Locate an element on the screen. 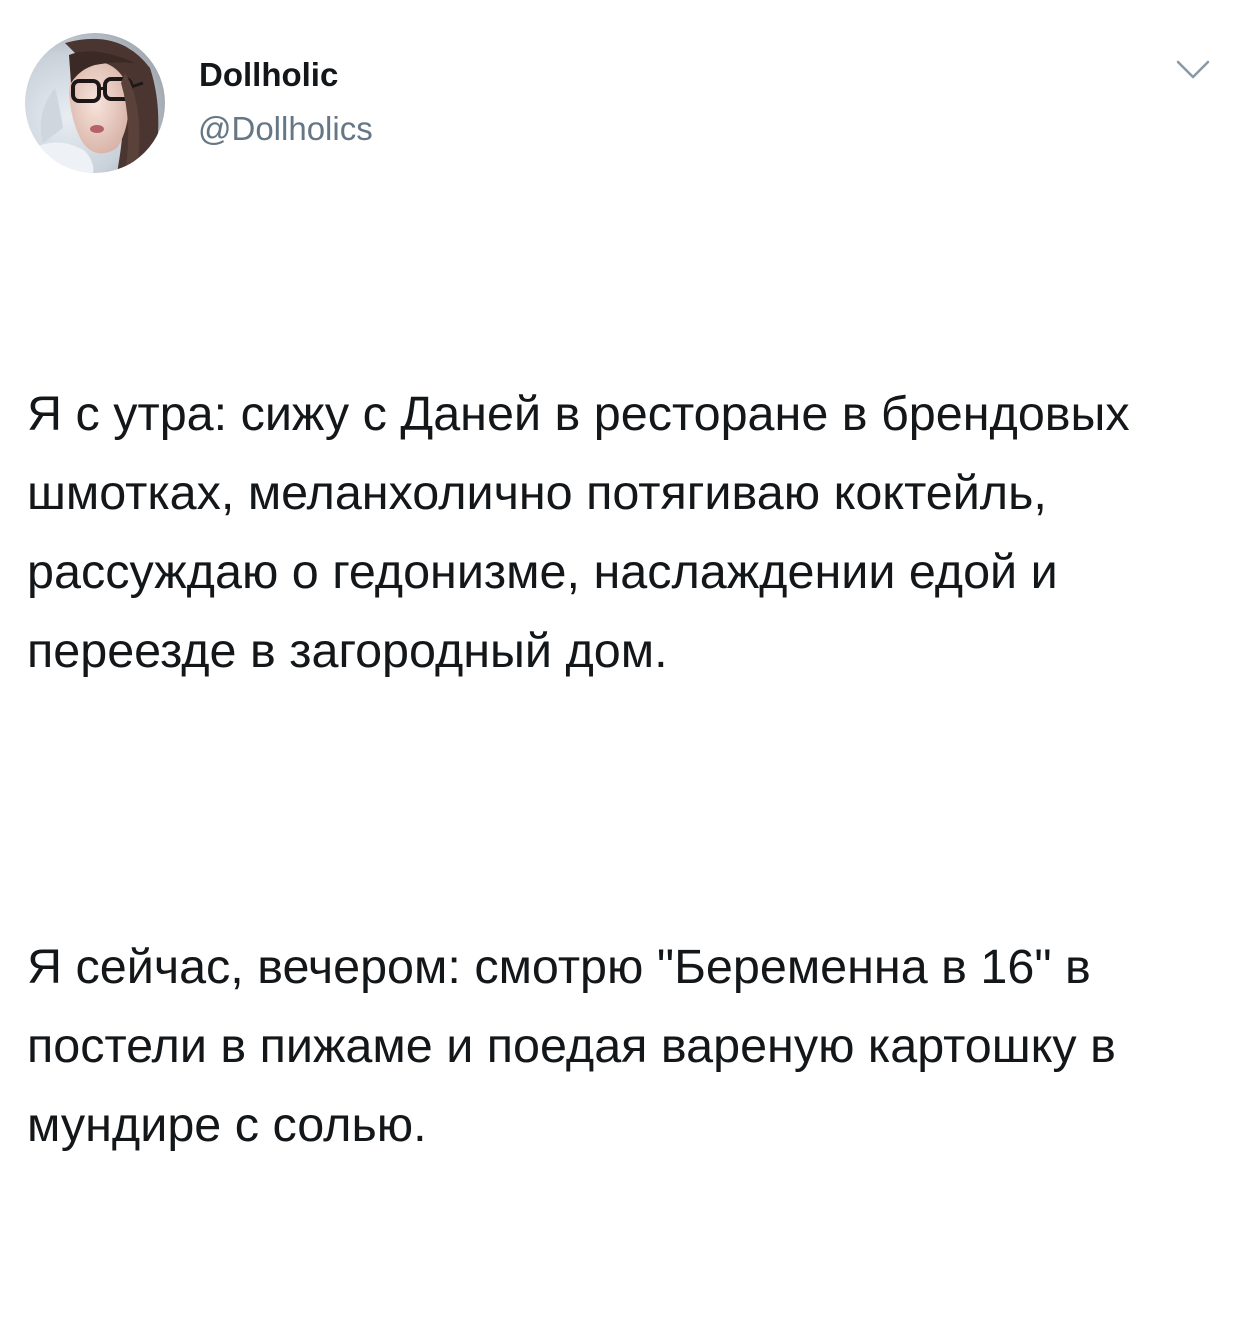 This screenshot has height=1323, width=1242. avatar-image is located at coordinates (95, 103).